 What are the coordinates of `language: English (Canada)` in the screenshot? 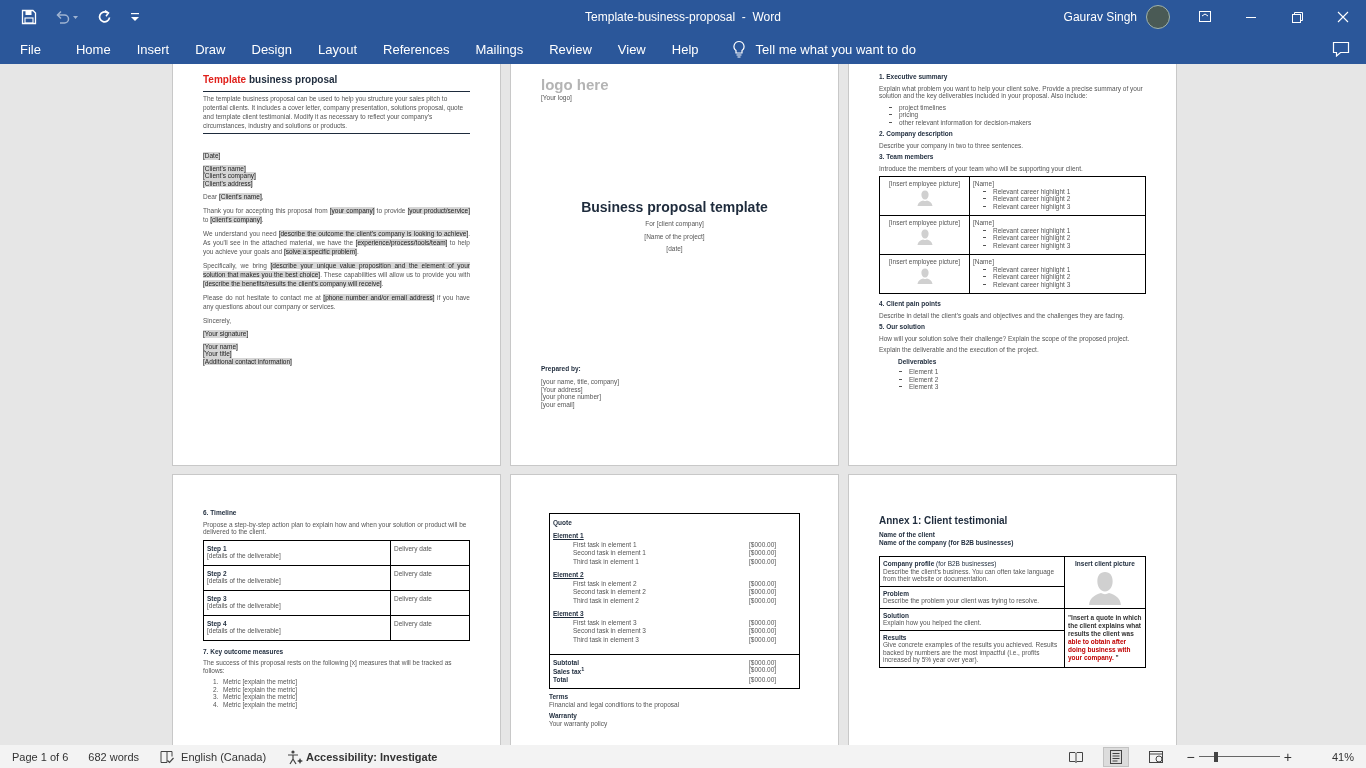 It's located at (224, 756).